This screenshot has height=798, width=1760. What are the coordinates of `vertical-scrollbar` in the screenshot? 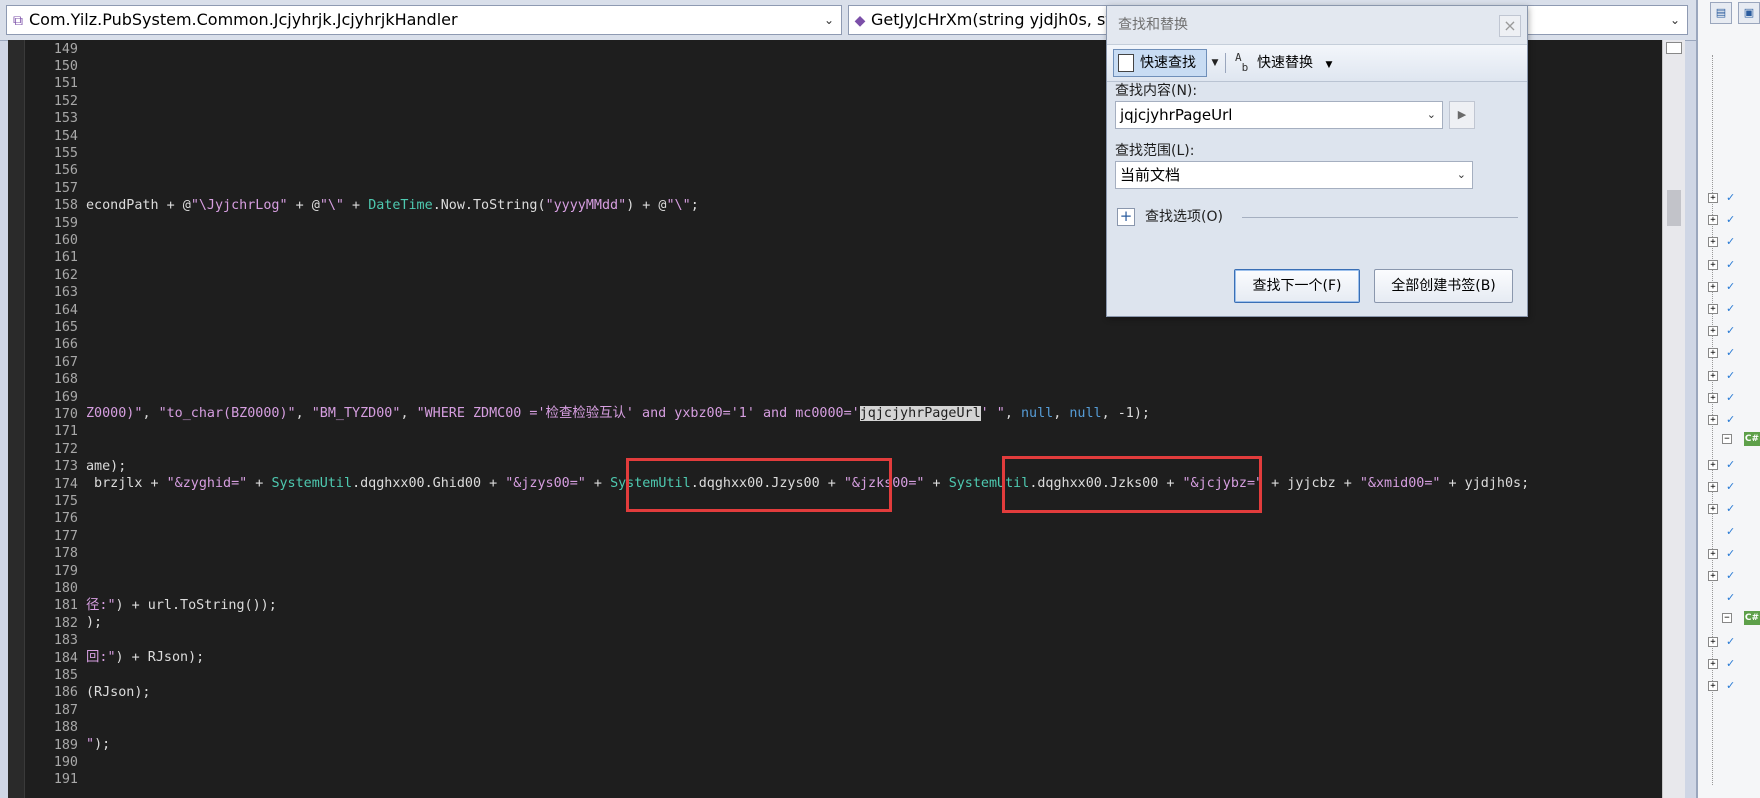 It's located at (1673, 419).